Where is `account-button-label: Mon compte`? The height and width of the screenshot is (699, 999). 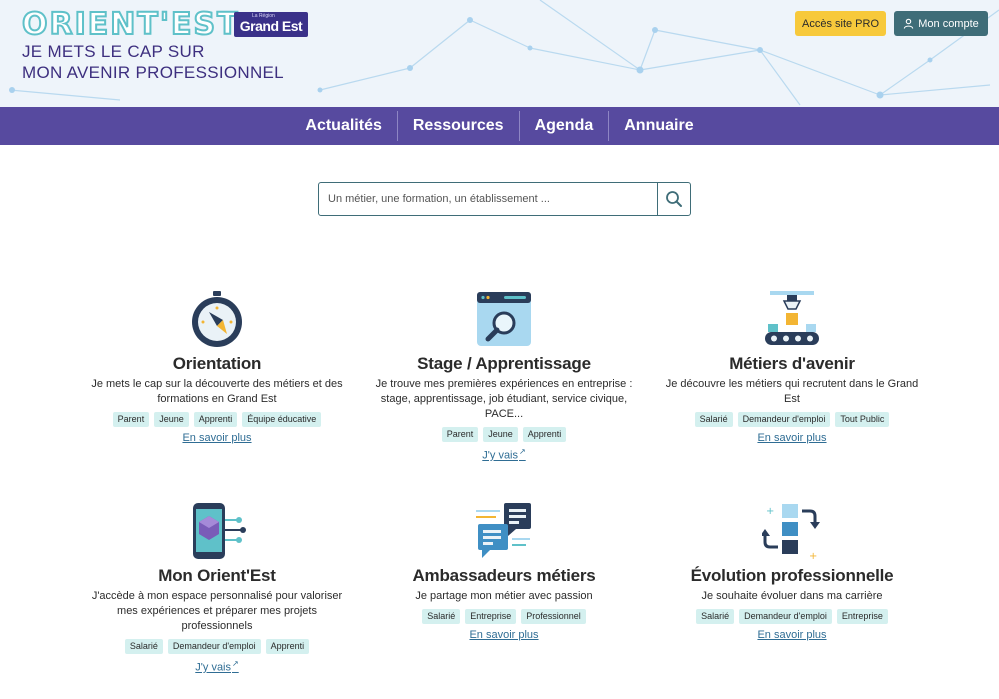 account-button-label: Mon compte is located at coordinates (948, 23).